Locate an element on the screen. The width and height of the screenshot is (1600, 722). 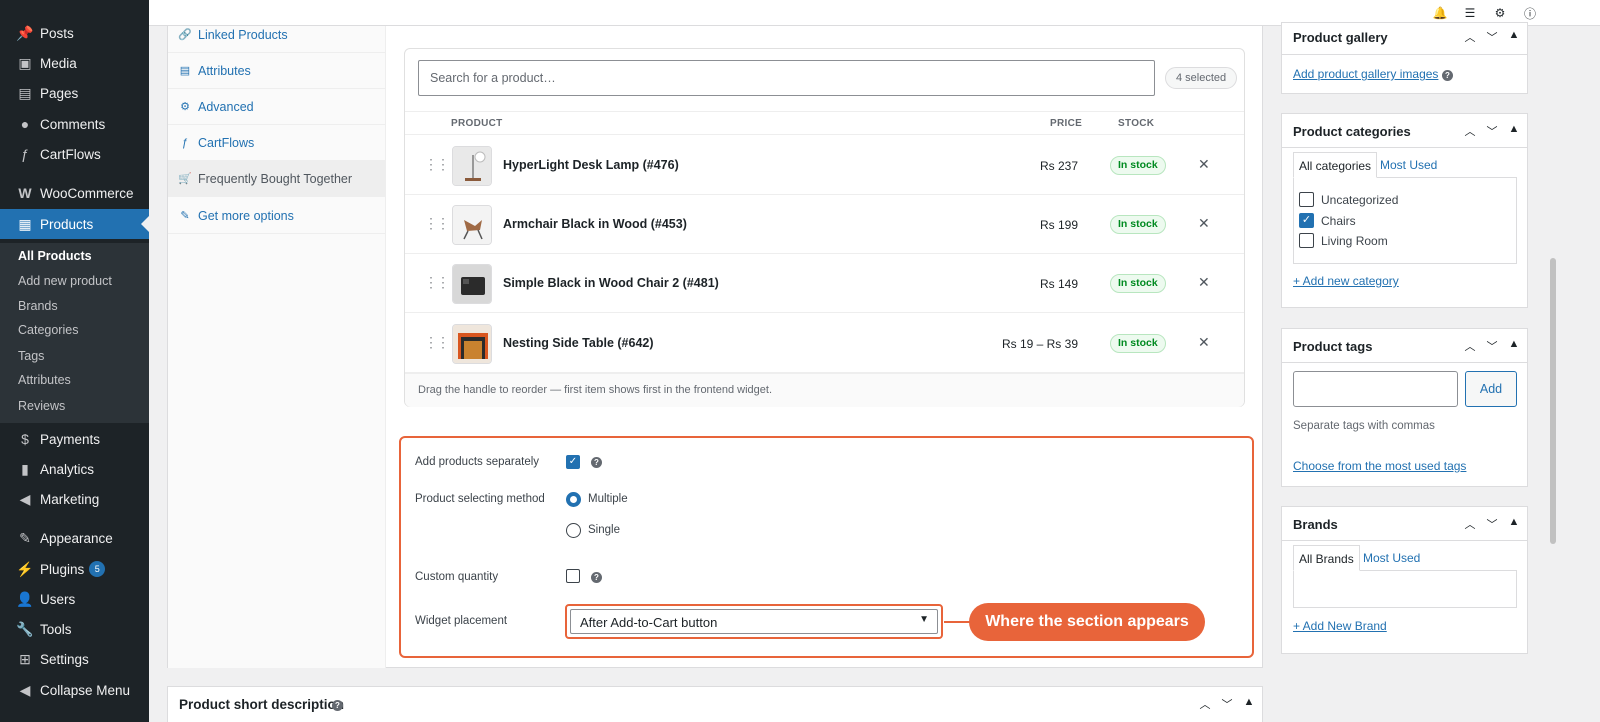
menu-label: Media is located at coordinates (58, 63).